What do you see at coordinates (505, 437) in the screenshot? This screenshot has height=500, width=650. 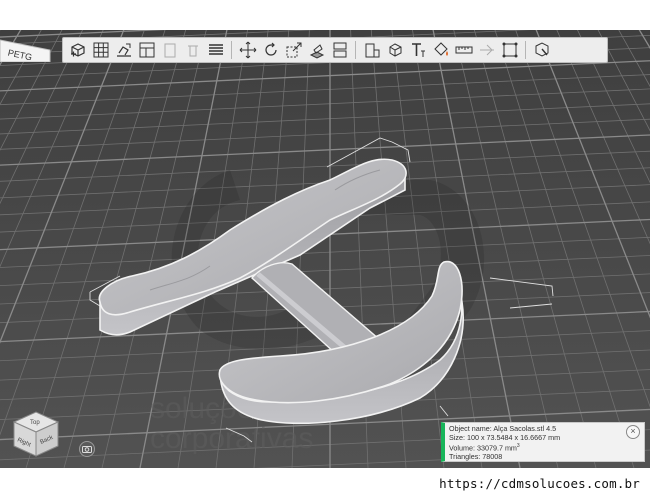 I see `object-size: Size: 100 x 73.5484 x 16.6667 mm` at bounding box center [505, 437].